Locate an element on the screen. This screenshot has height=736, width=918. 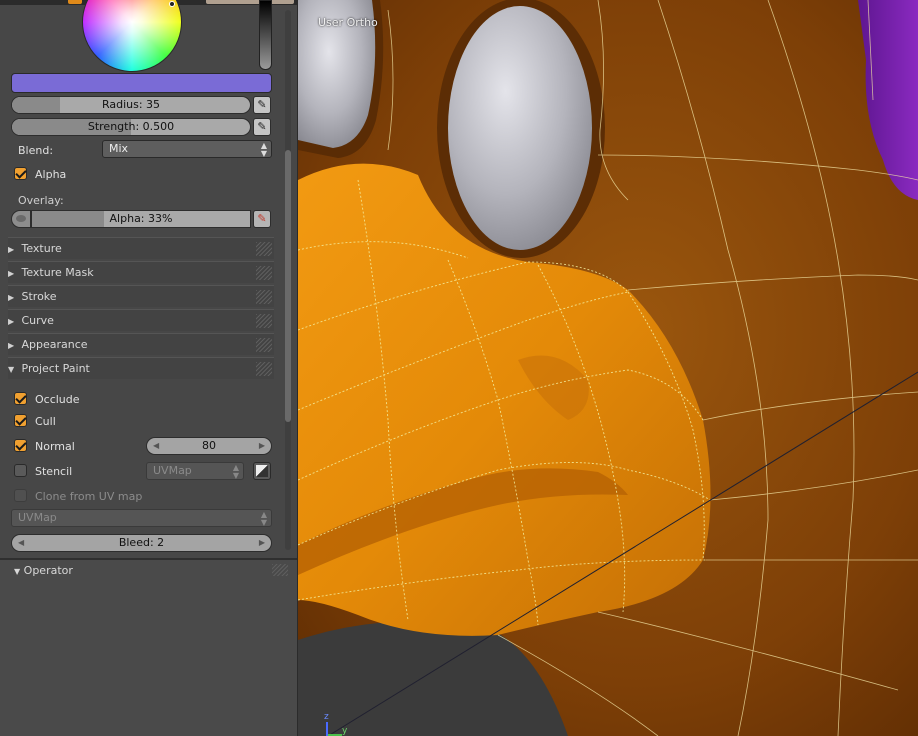
section-curve: ▶ Curve is located at coordinates (141, 320).